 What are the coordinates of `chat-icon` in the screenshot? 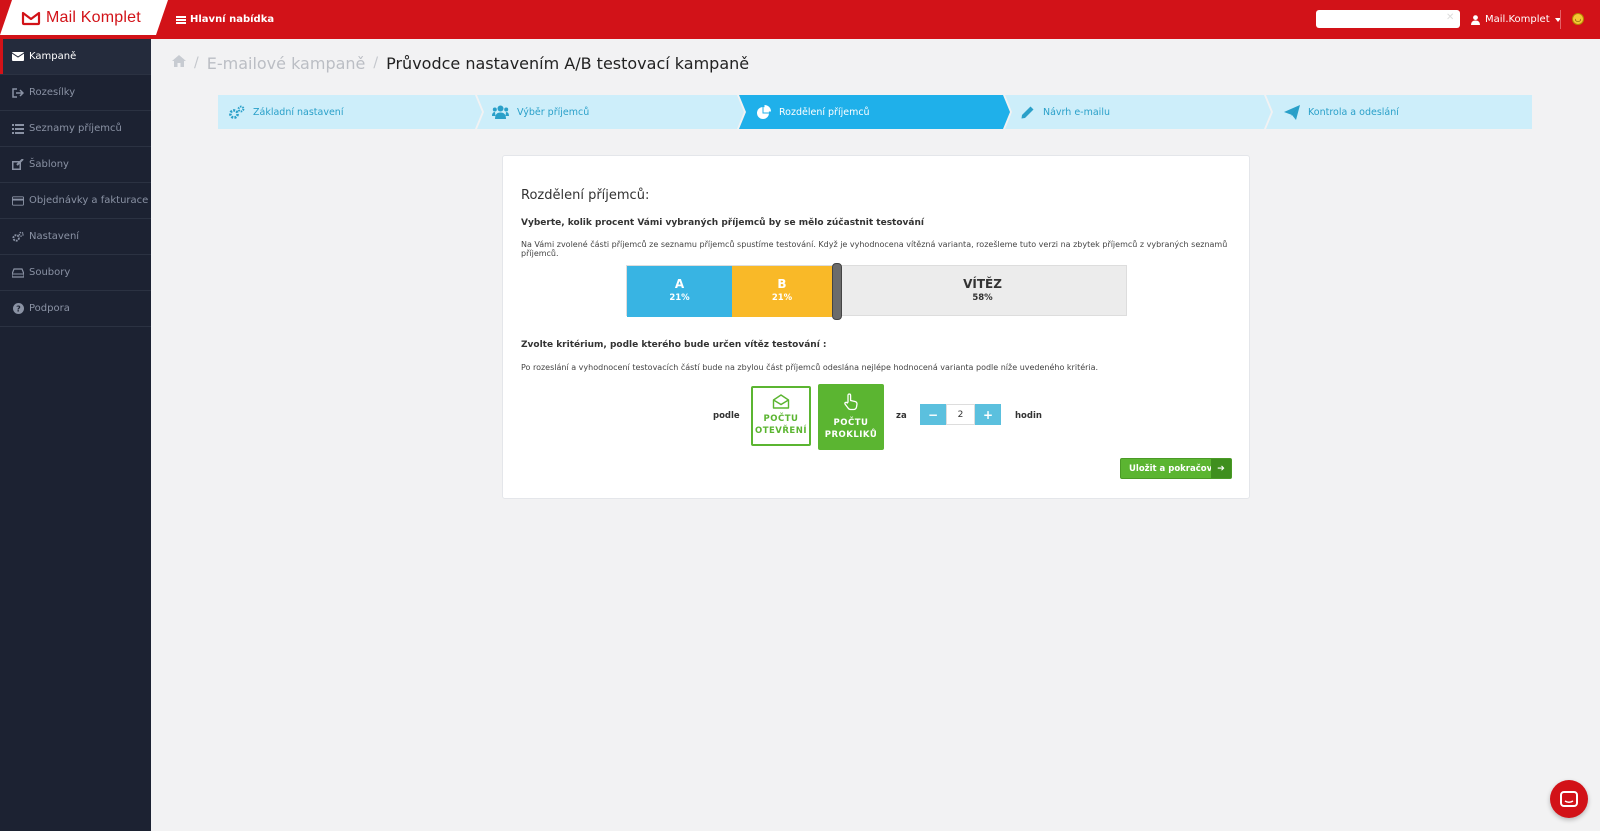 It's located at (1569, 799).